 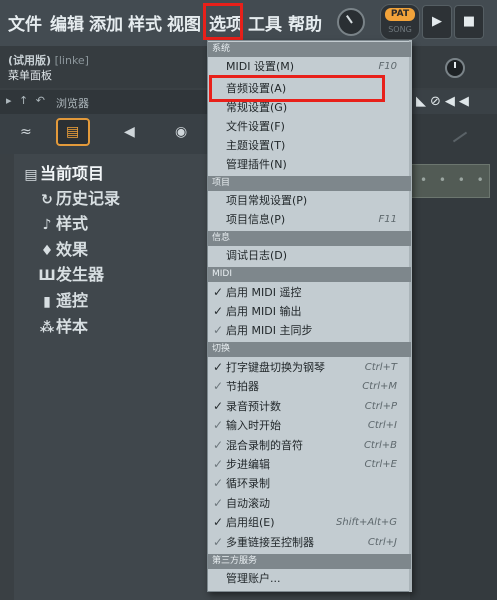 What do you see at coordinates (129, 132) in the screenshot?
I see `speaker-filter-icon: ◀` at bounding box center [129, 132].